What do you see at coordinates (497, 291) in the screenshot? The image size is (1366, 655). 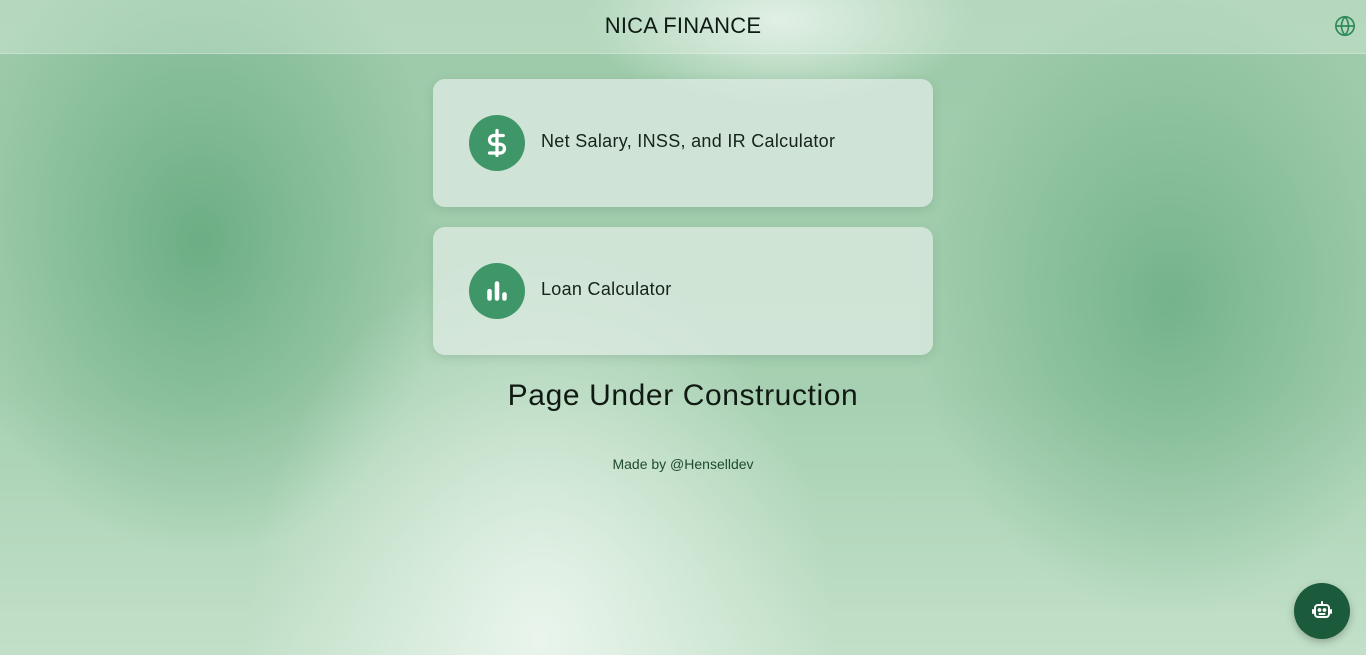 I see `bar-chart-icon` at bounding box center [497, 291].